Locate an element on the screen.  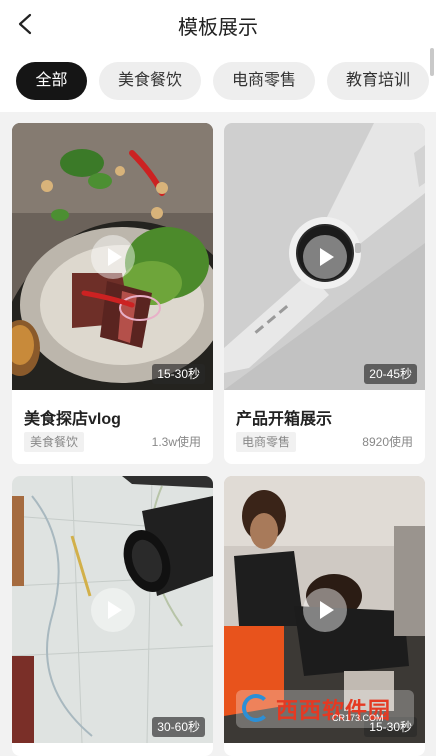
scrollbar is located at coordinates (432, 62).